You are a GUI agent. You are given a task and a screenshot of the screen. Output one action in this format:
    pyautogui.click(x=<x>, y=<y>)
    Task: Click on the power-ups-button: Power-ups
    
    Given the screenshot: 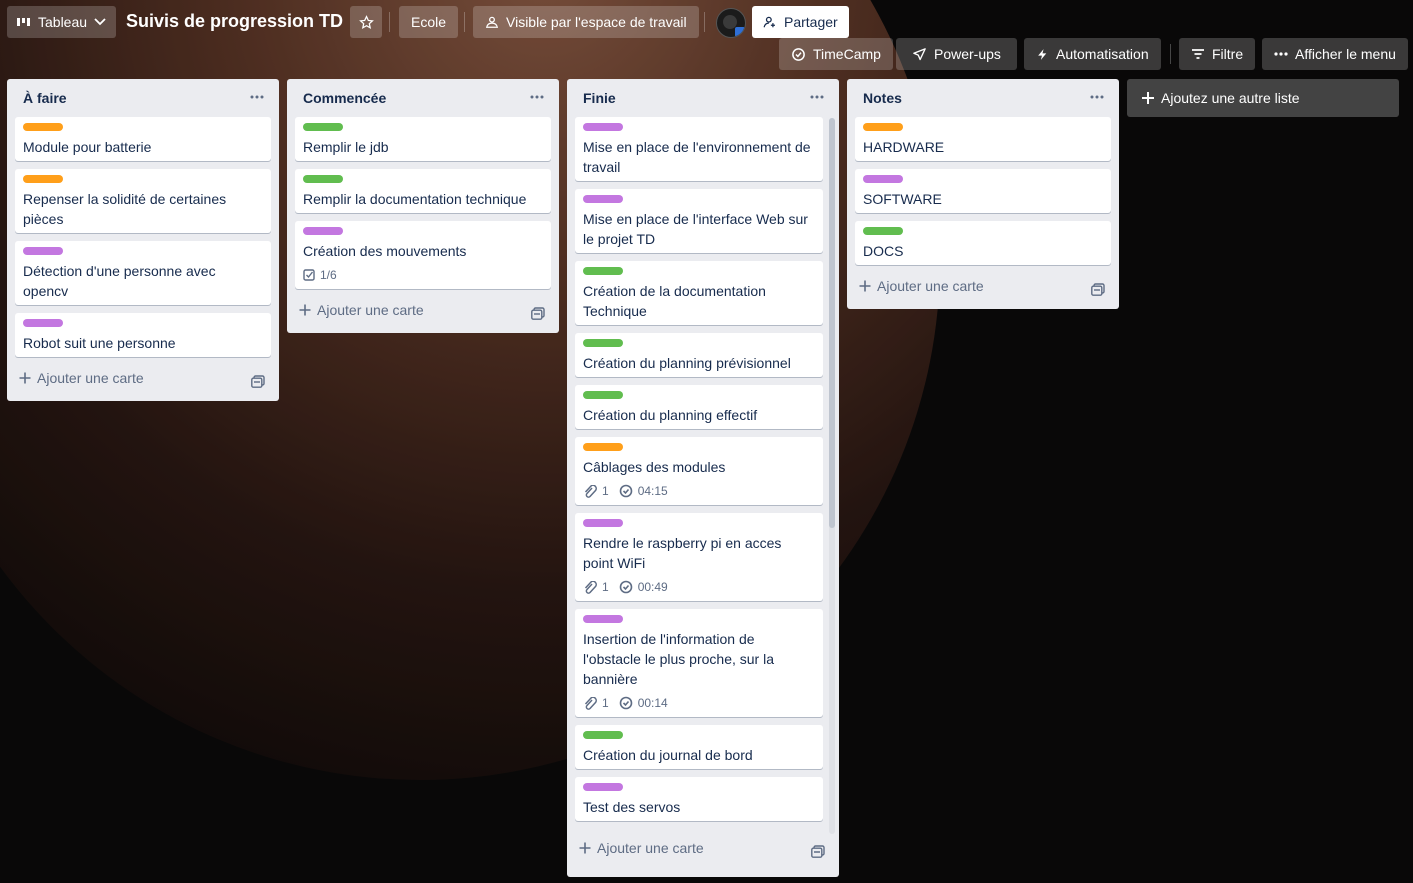 What is the action you would take?
    pyautogui.click(x=956, y=54)
    